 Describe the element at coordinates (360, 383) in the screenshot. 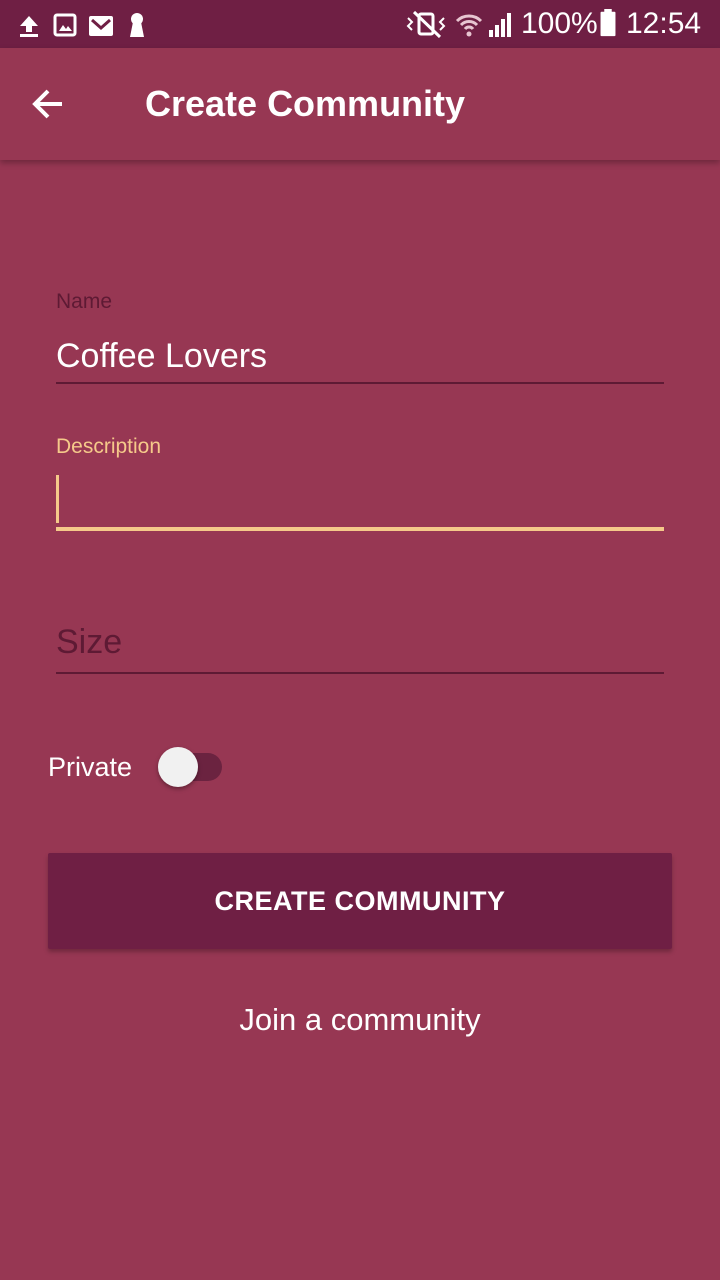

I see `name-underline` at that location.